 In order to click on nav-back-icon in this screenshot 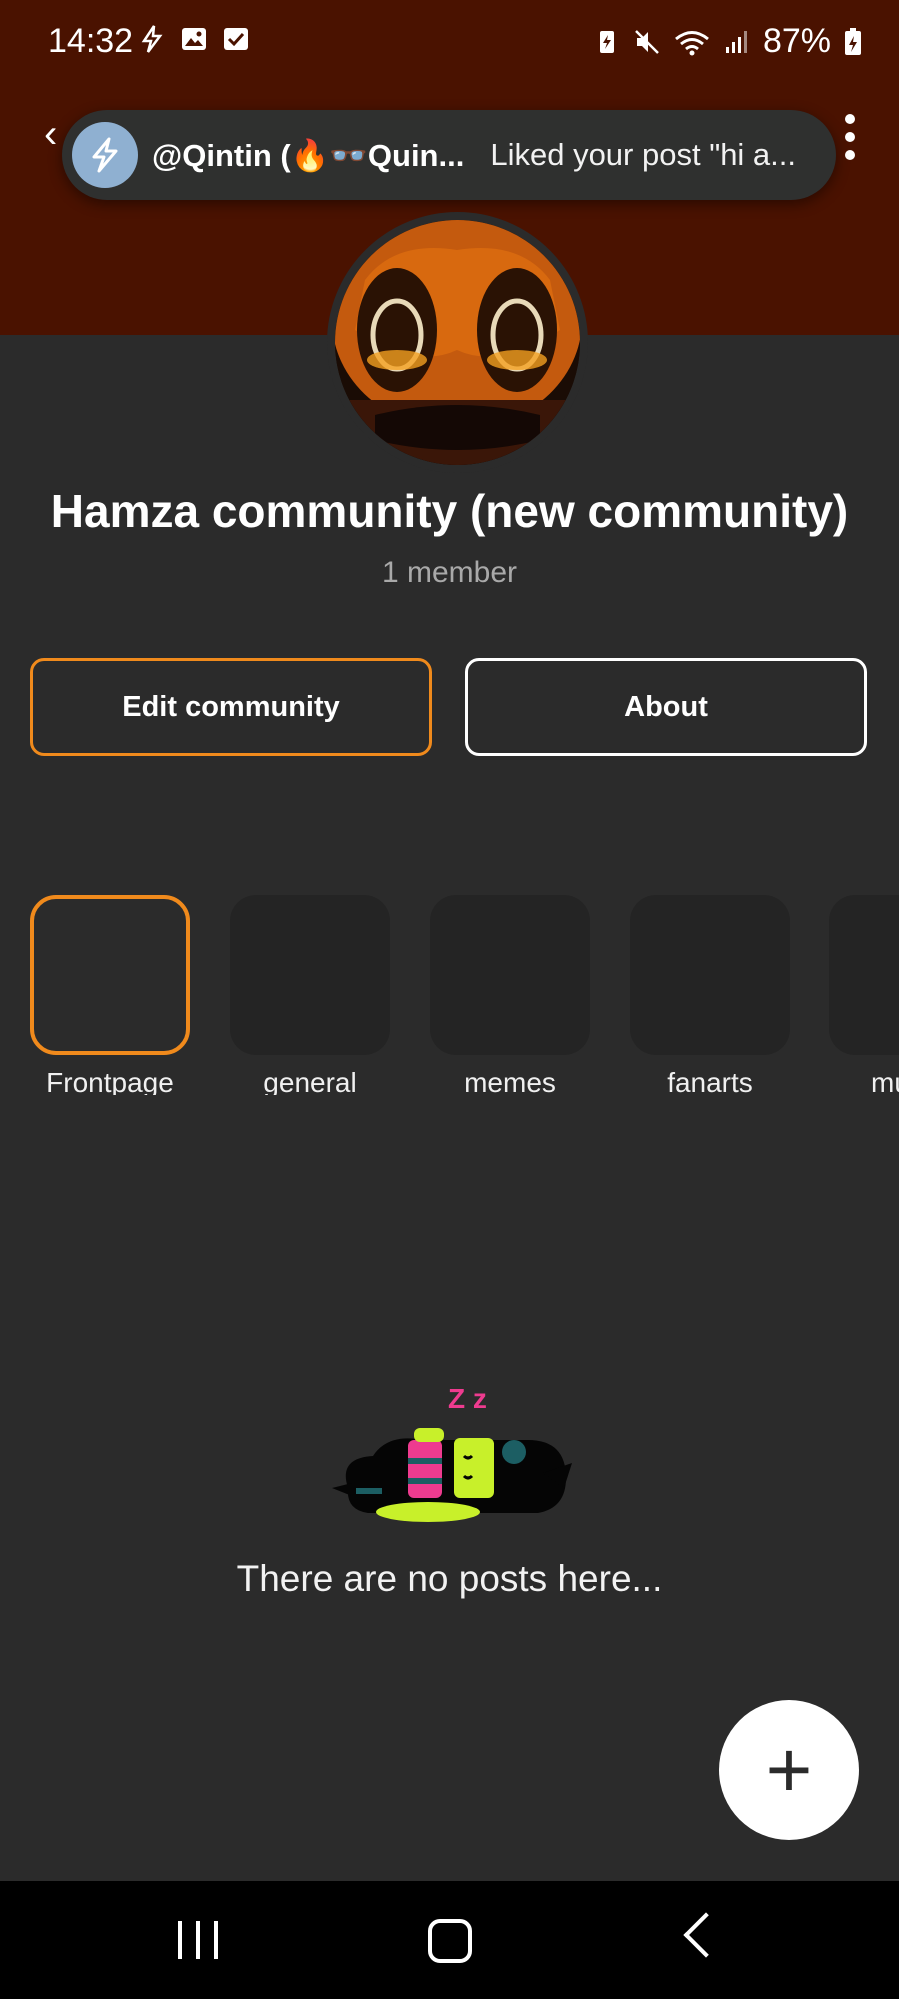, I will do `click(706, 1935)`.